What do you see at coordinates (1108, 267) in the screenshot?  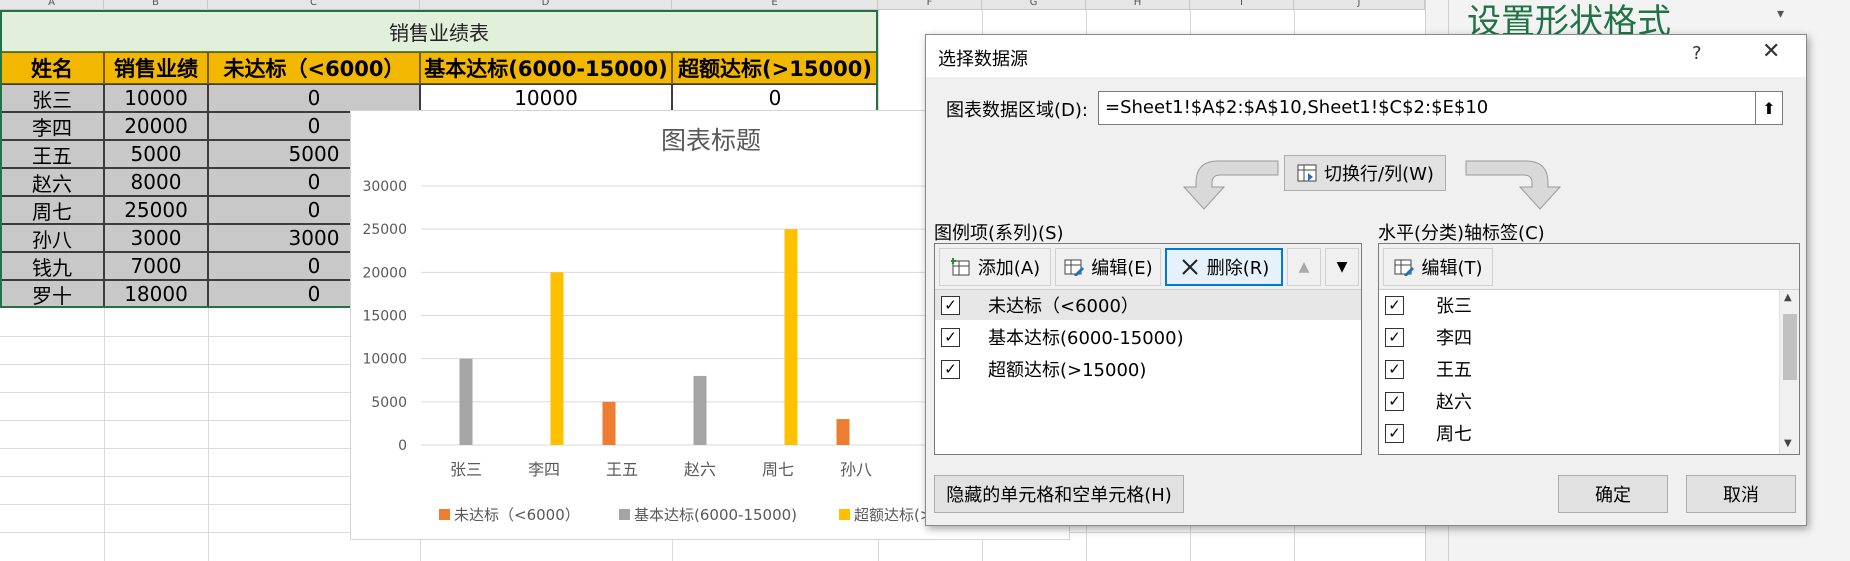 I see `edit-series-button: 编辑(E)` at bounding box center [1108, 267].